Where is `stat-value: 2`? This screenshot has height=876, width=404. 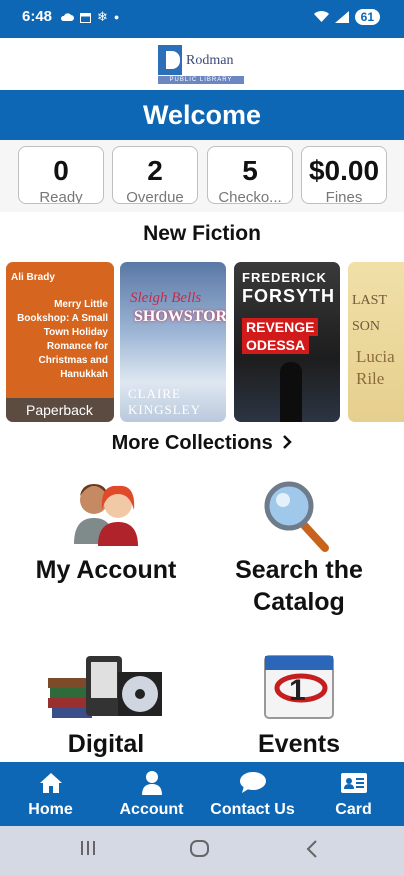
stat-value: 2 is located at coordinates (155, 170).